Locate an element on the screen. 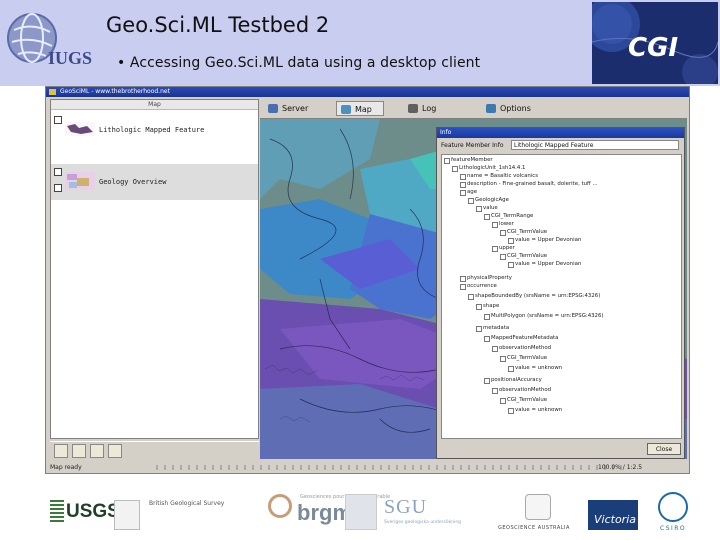  tab-label: Log is located at coordinates (429, 108).